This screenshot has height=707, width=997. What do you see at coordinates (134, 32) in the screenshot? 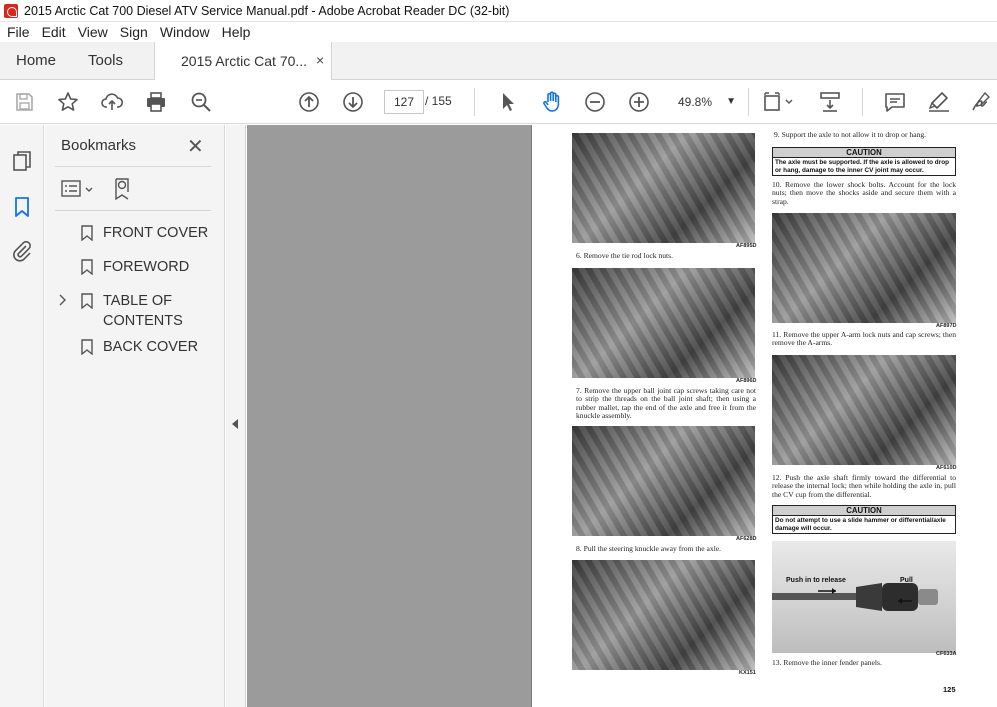
I see `menu-sign: Sign` at bounding box center [134, 32].